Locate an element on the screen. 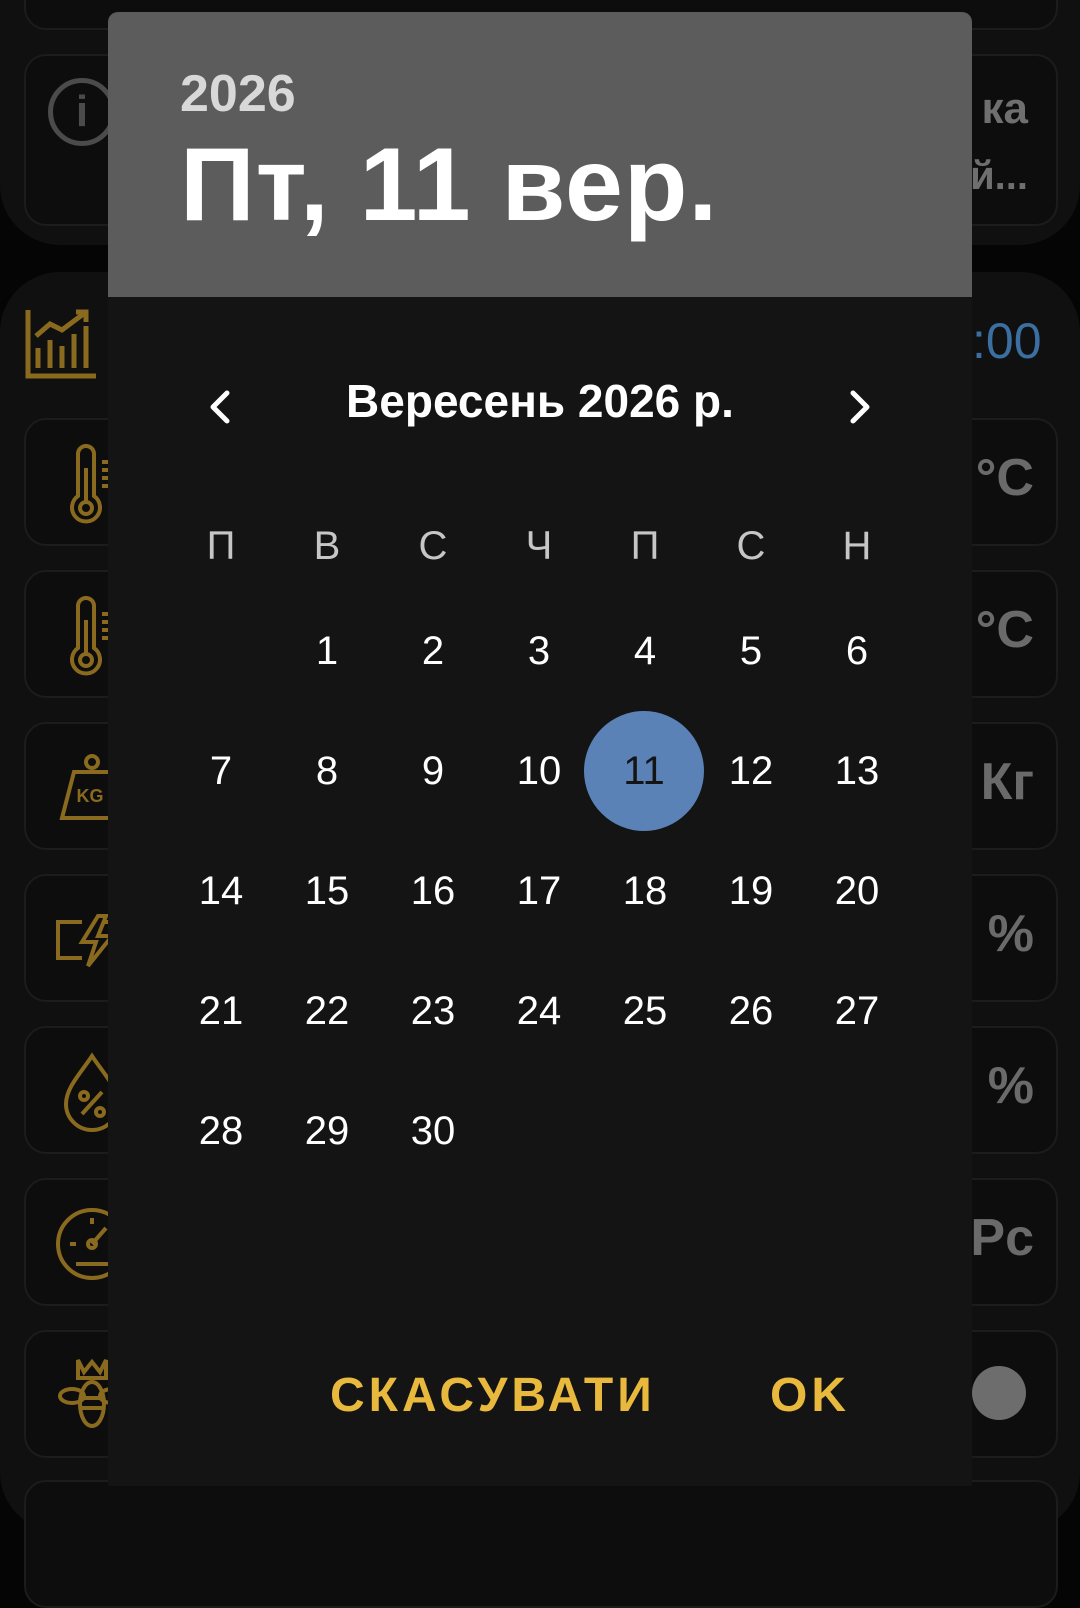 The width and height of the screenshot is (1080, 1608). weekday-label: Н is located at coordinates (857, 546).